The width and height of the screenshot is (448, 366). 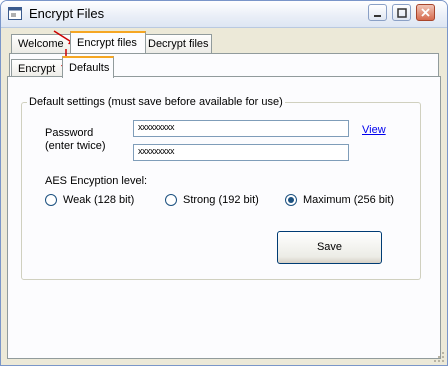 I want to click on radio-weak, so click(x=51, y=200).